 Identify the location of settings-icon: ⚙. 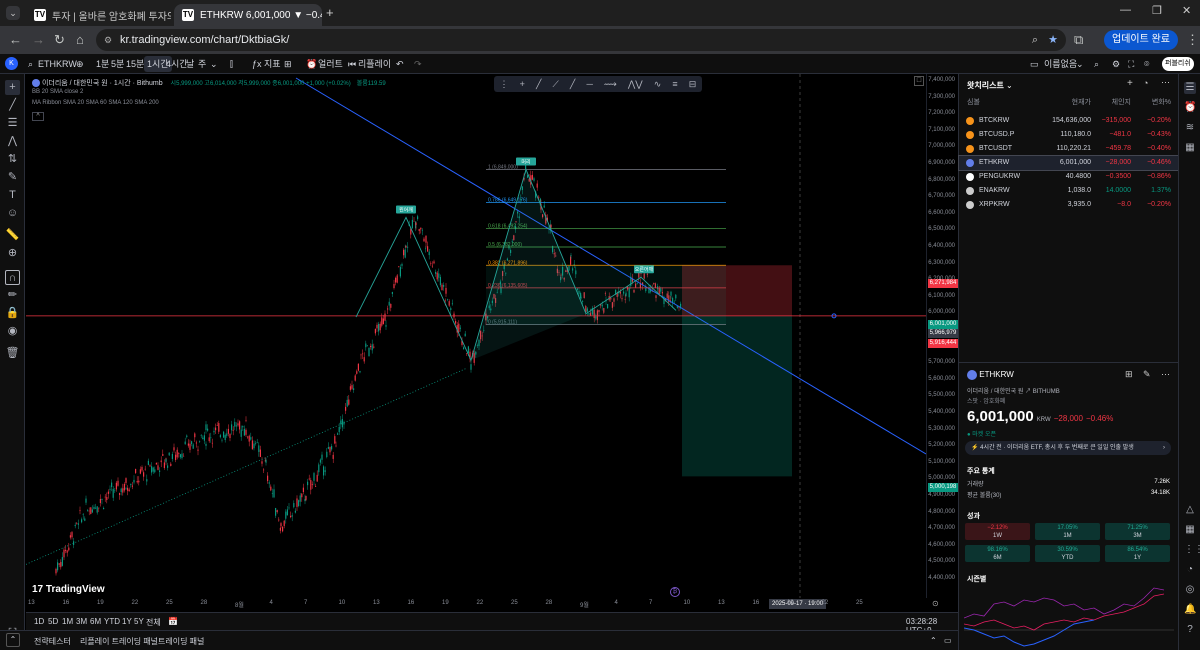
(1116, 64).